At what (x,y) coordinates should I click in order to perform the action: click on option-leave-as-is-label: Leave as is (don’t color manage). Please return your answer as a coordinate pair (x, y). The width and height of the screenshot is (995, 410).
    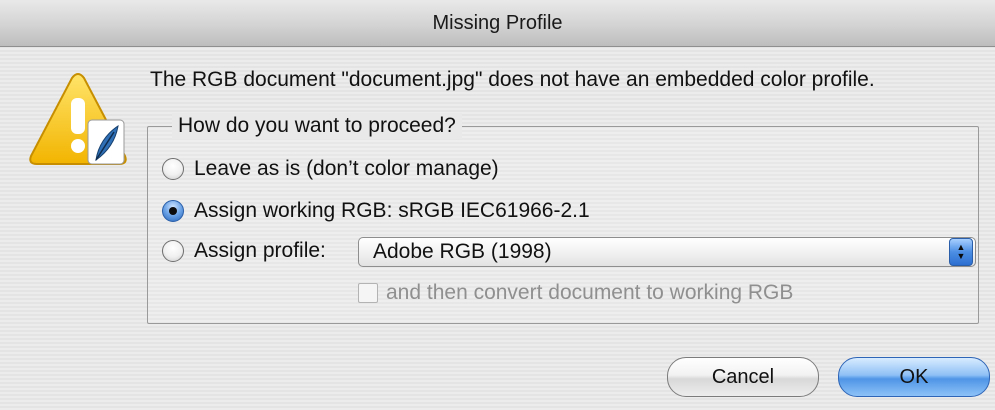
    Looking at the image, I should click on (346, 168).